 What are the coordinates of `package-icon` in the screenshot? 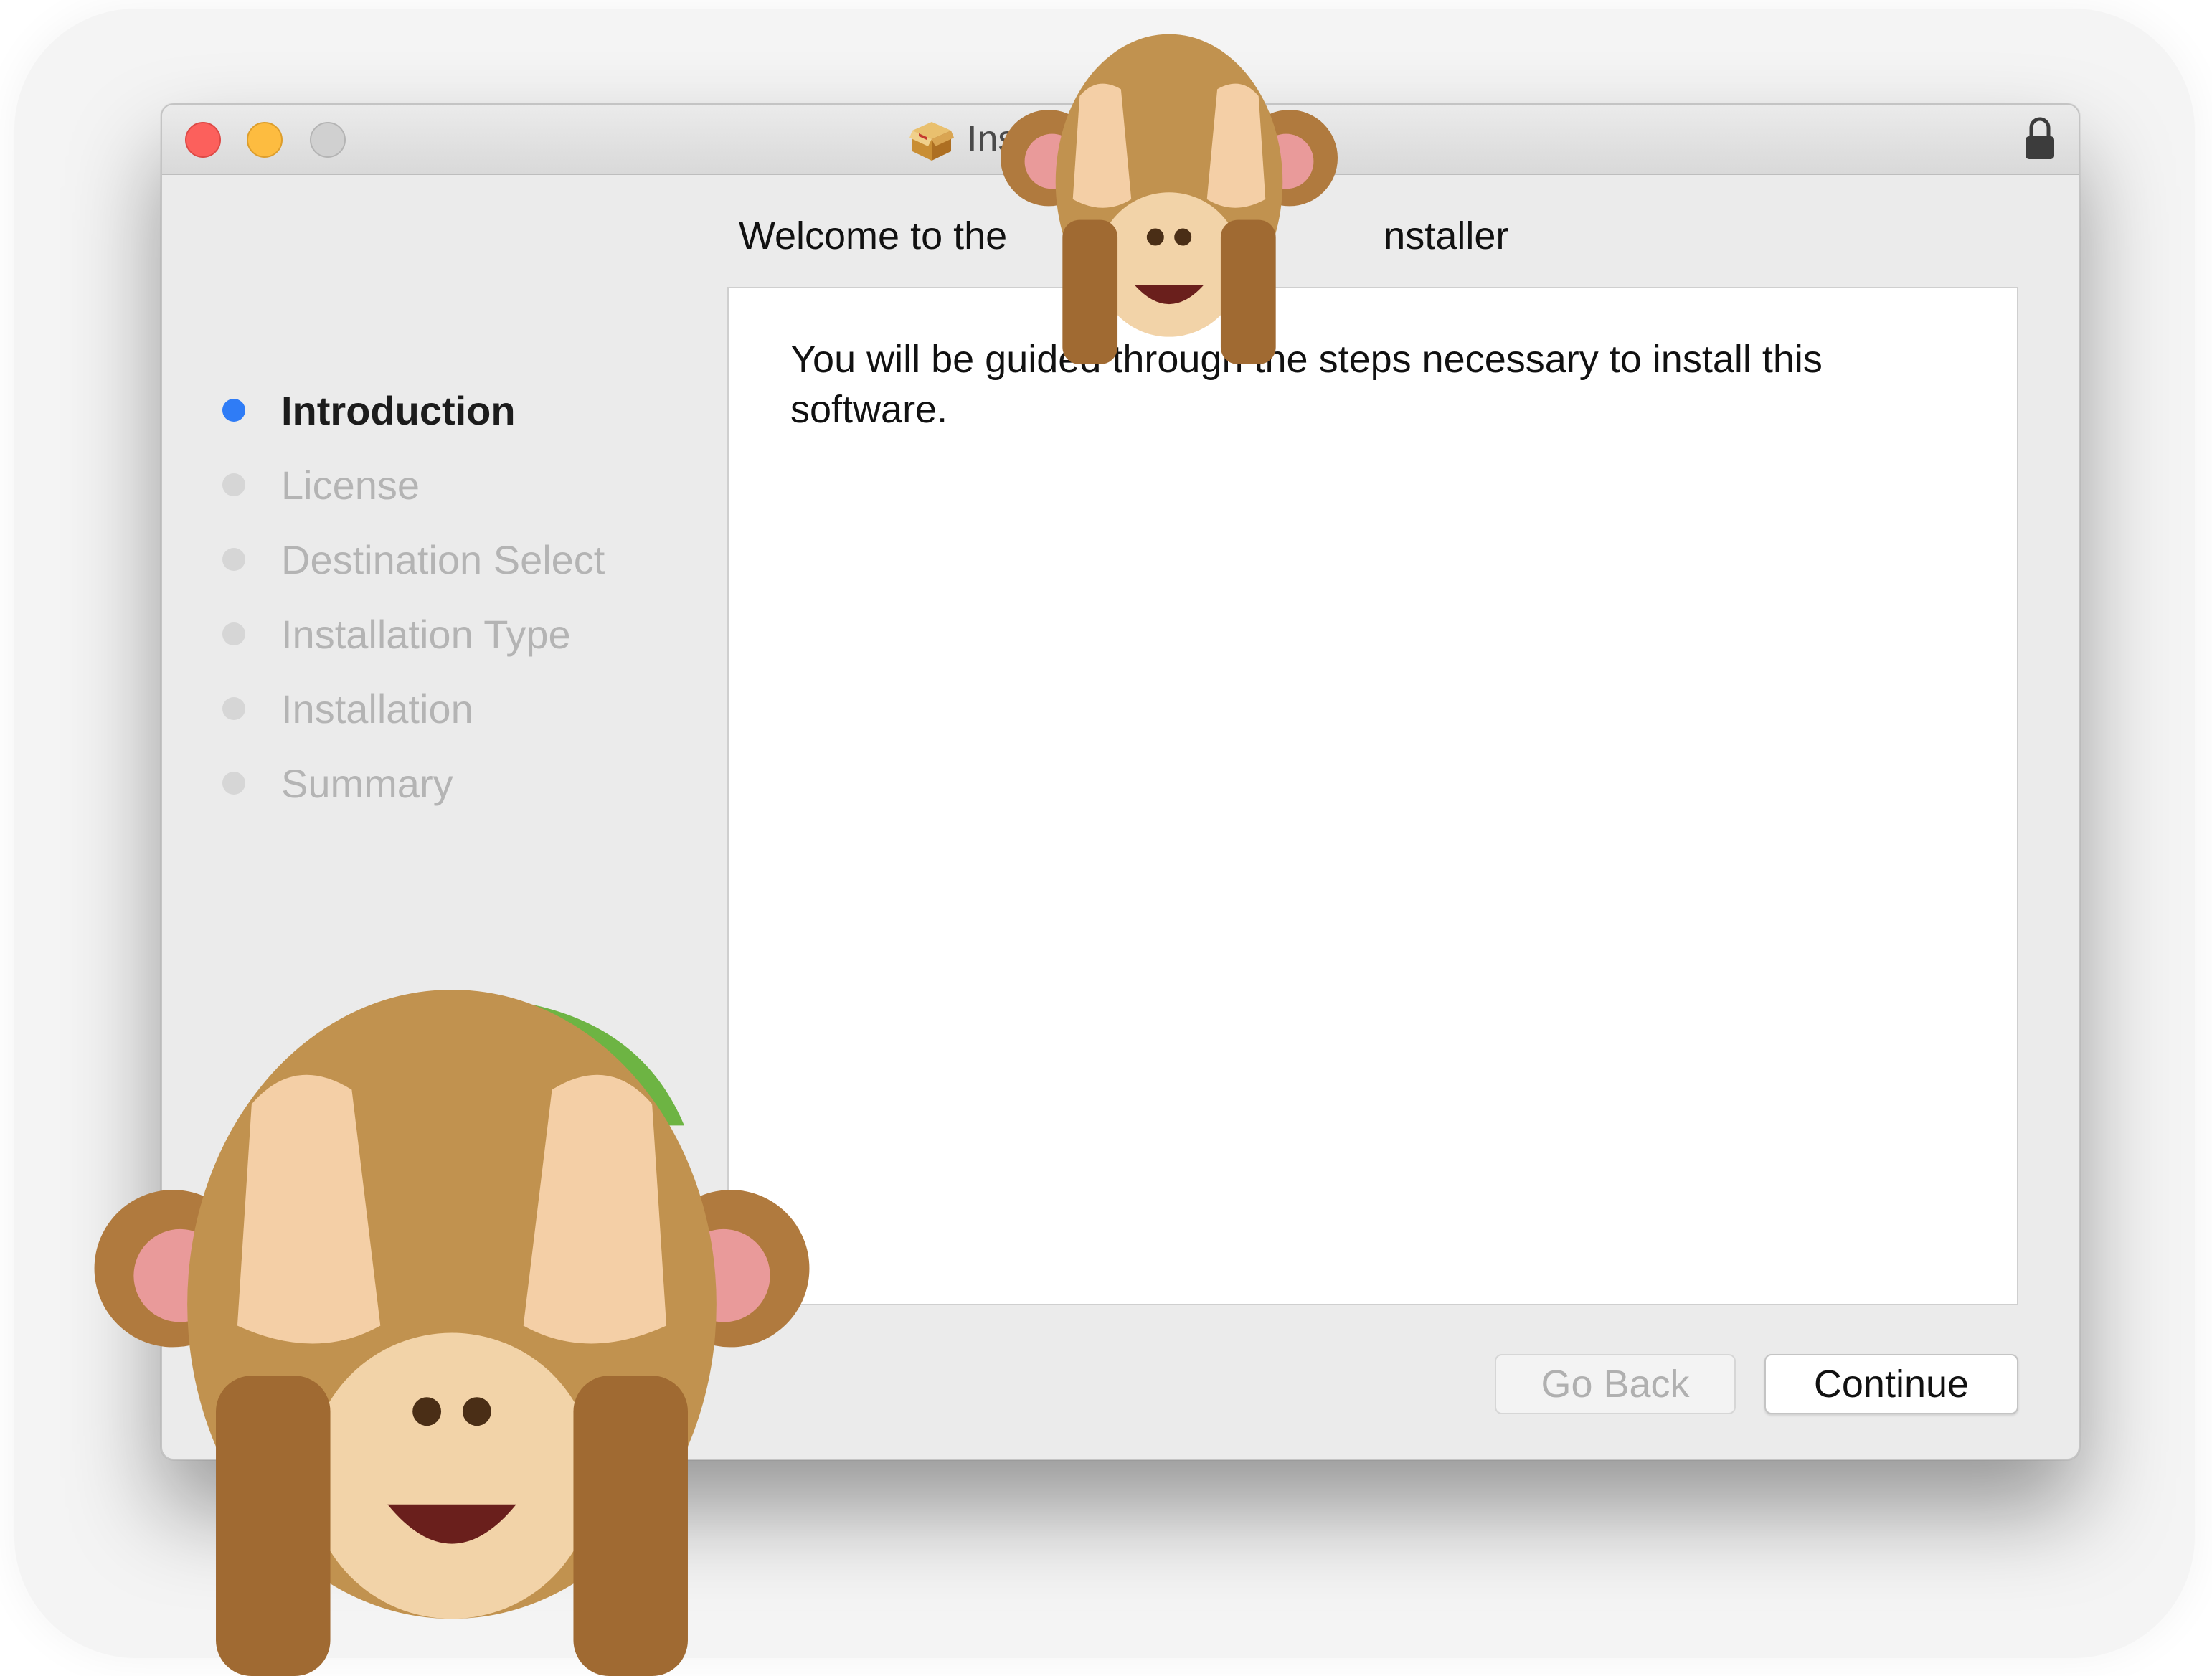 It's located at (931, 141).